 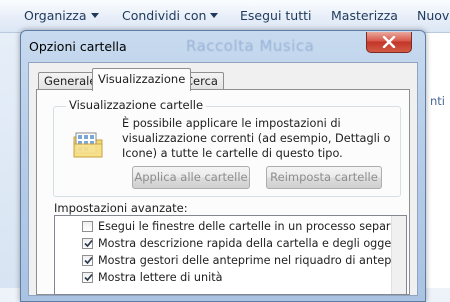 I want to click on organize-label: Organizza, so click(x=55, y=15).